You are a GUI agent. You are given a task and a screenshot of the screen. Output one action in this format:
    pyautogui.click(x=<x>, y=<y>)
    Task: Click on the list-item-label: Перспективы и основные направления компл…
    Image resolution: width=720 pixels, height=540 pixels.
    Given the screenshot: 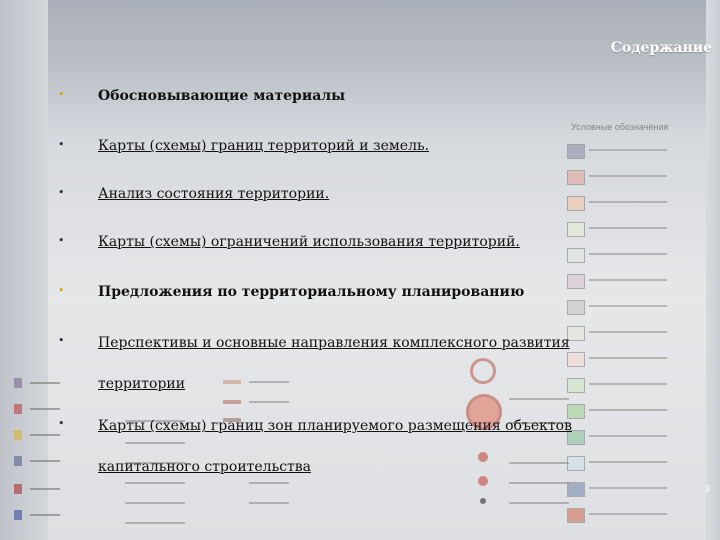 What is the action you would take?
    pyautogui.click(x=368, y=364)
    